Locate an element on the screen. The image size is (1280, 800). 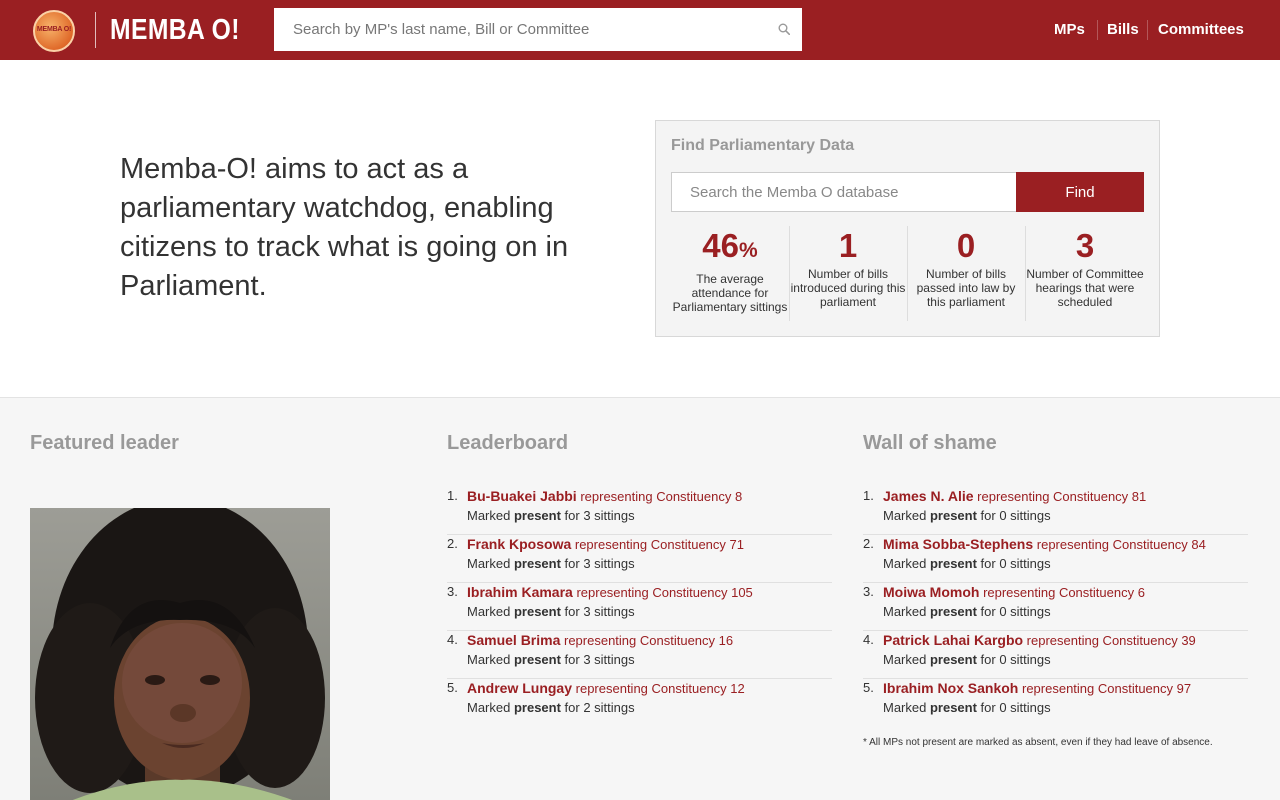
constituency-link: representing Constituency 8 is located at coordinates (661, 496).